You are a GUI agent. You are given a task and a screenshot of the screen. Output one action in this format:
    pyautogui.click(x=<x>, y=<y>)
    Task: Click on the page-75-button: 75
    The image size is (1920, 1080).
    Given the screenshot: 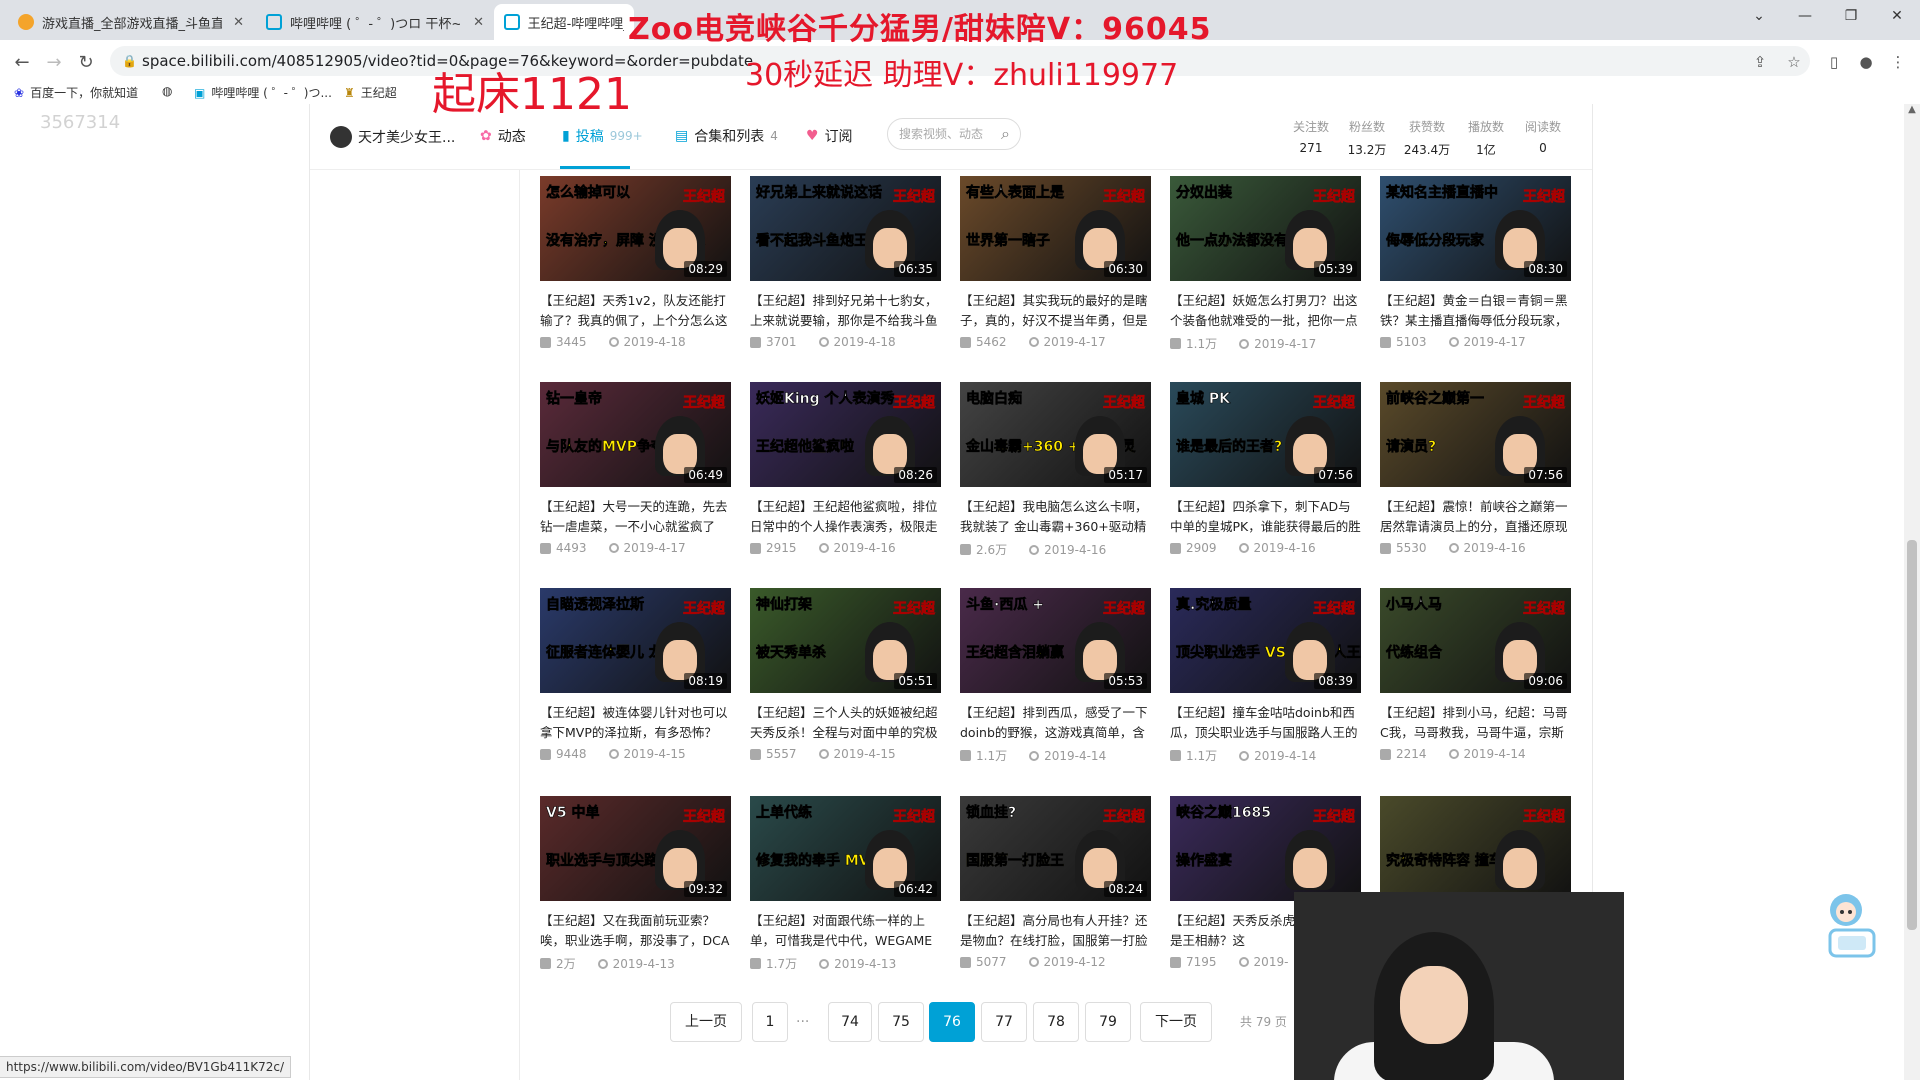 What is the action you would take?
    pyautogui.click(x=901, y=1022)
    